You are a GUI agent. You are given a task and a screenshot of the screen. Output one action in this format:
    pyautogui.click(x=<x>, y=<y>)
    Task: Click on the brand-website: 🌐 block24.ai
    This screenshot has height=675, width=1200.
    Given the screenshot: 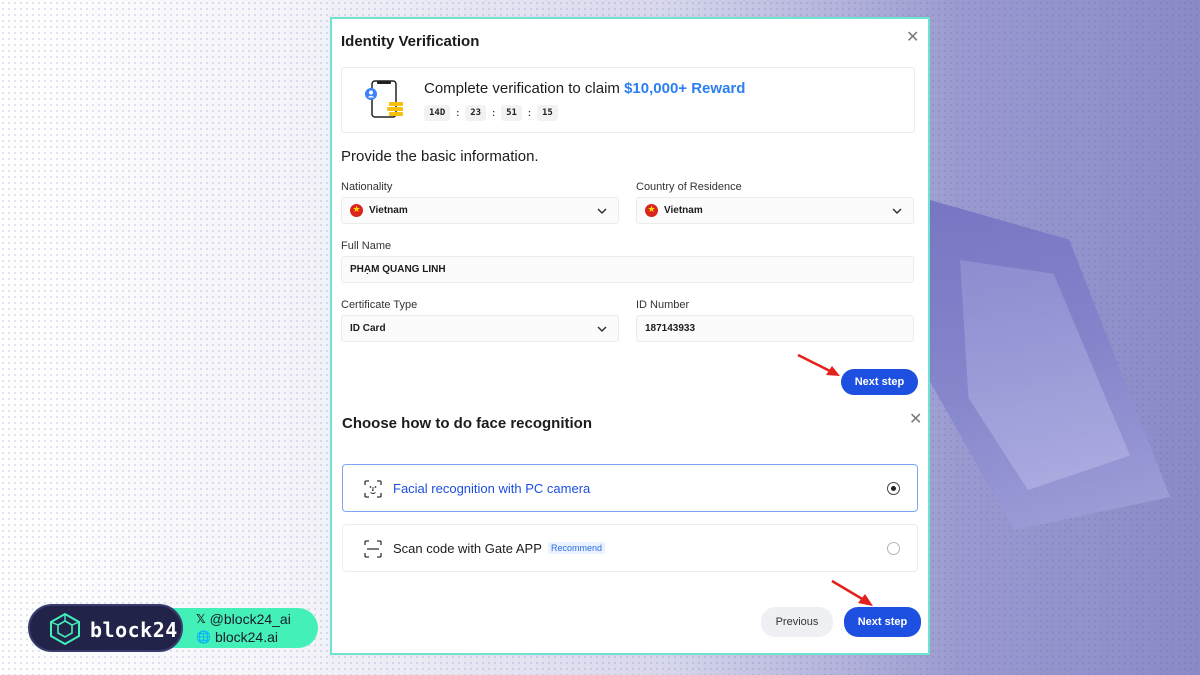 What is the action you would take?
    pyautogui.click(x=237, y=637)
    